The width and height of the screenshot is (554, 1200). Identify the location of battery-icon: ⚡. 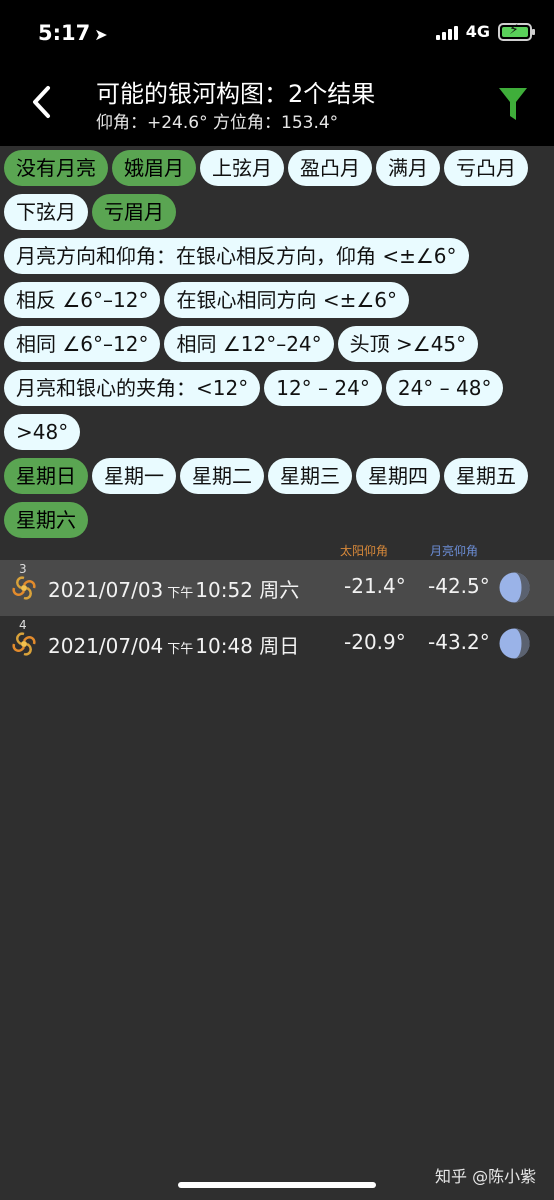
(516, 31).